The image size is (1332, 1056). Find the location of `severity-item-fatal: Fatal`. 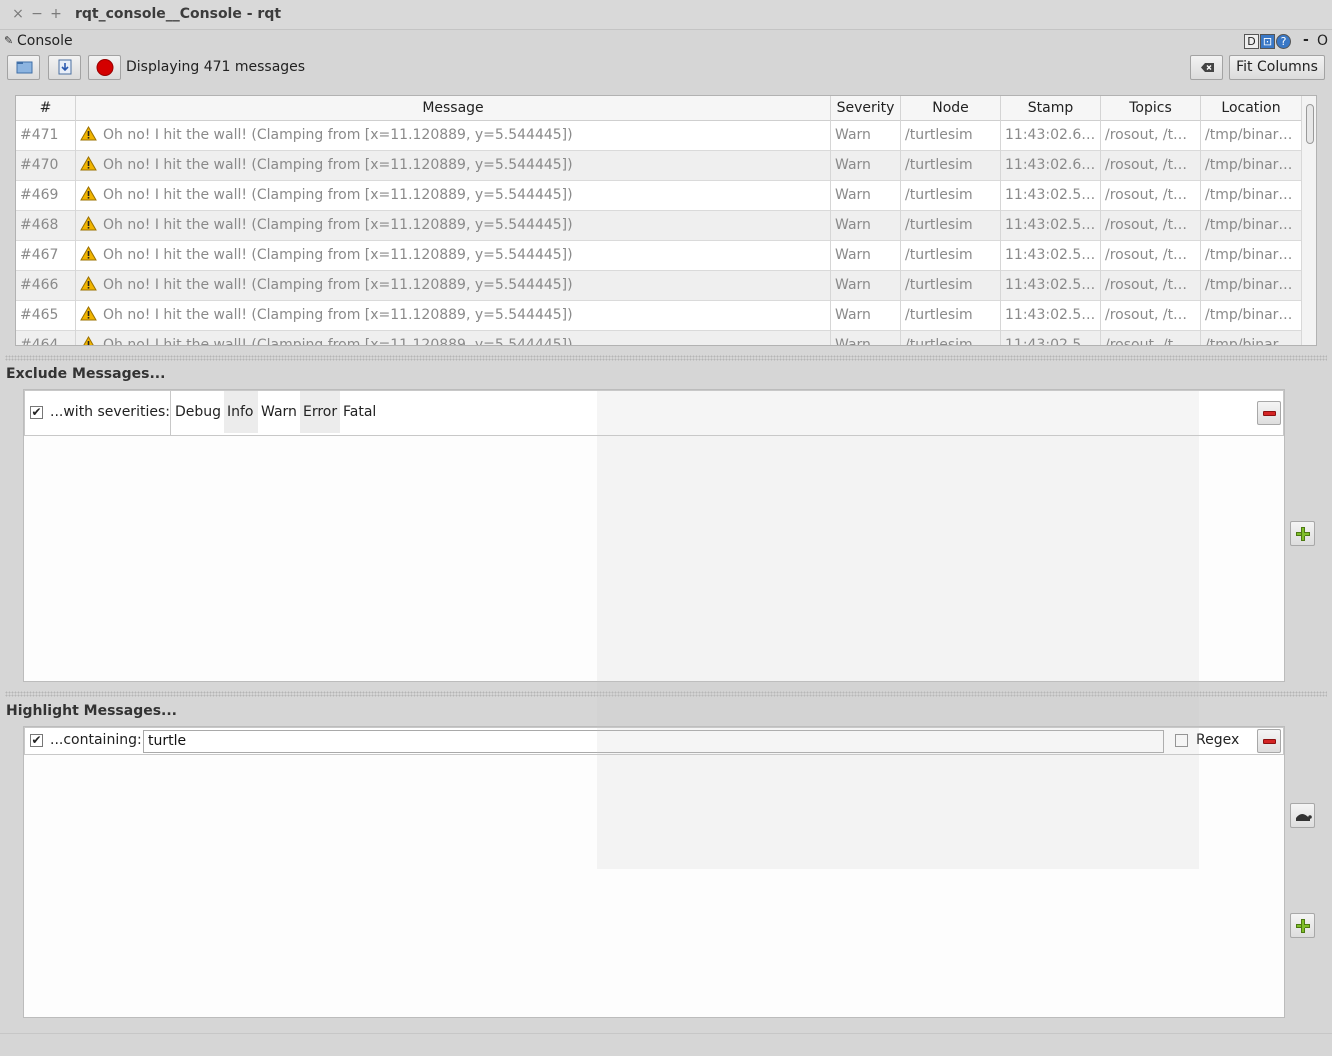

severity-item-fatal: Fatal is located at coordinates (359, 412).